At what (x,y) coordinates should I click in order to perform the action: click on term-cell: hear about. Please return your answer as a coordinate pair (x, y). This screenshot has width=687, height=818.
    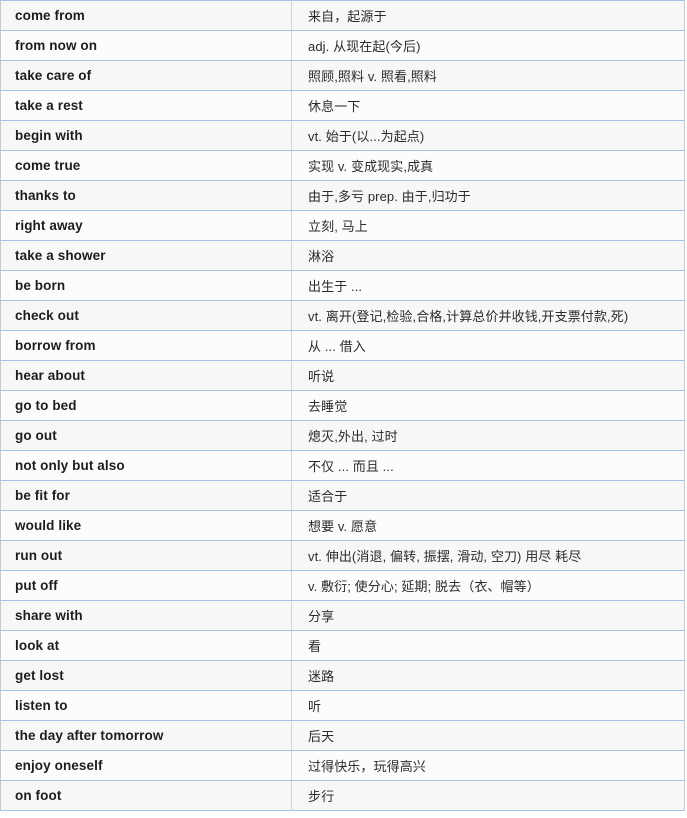
    Looking at the image, I should click on (146, 375).